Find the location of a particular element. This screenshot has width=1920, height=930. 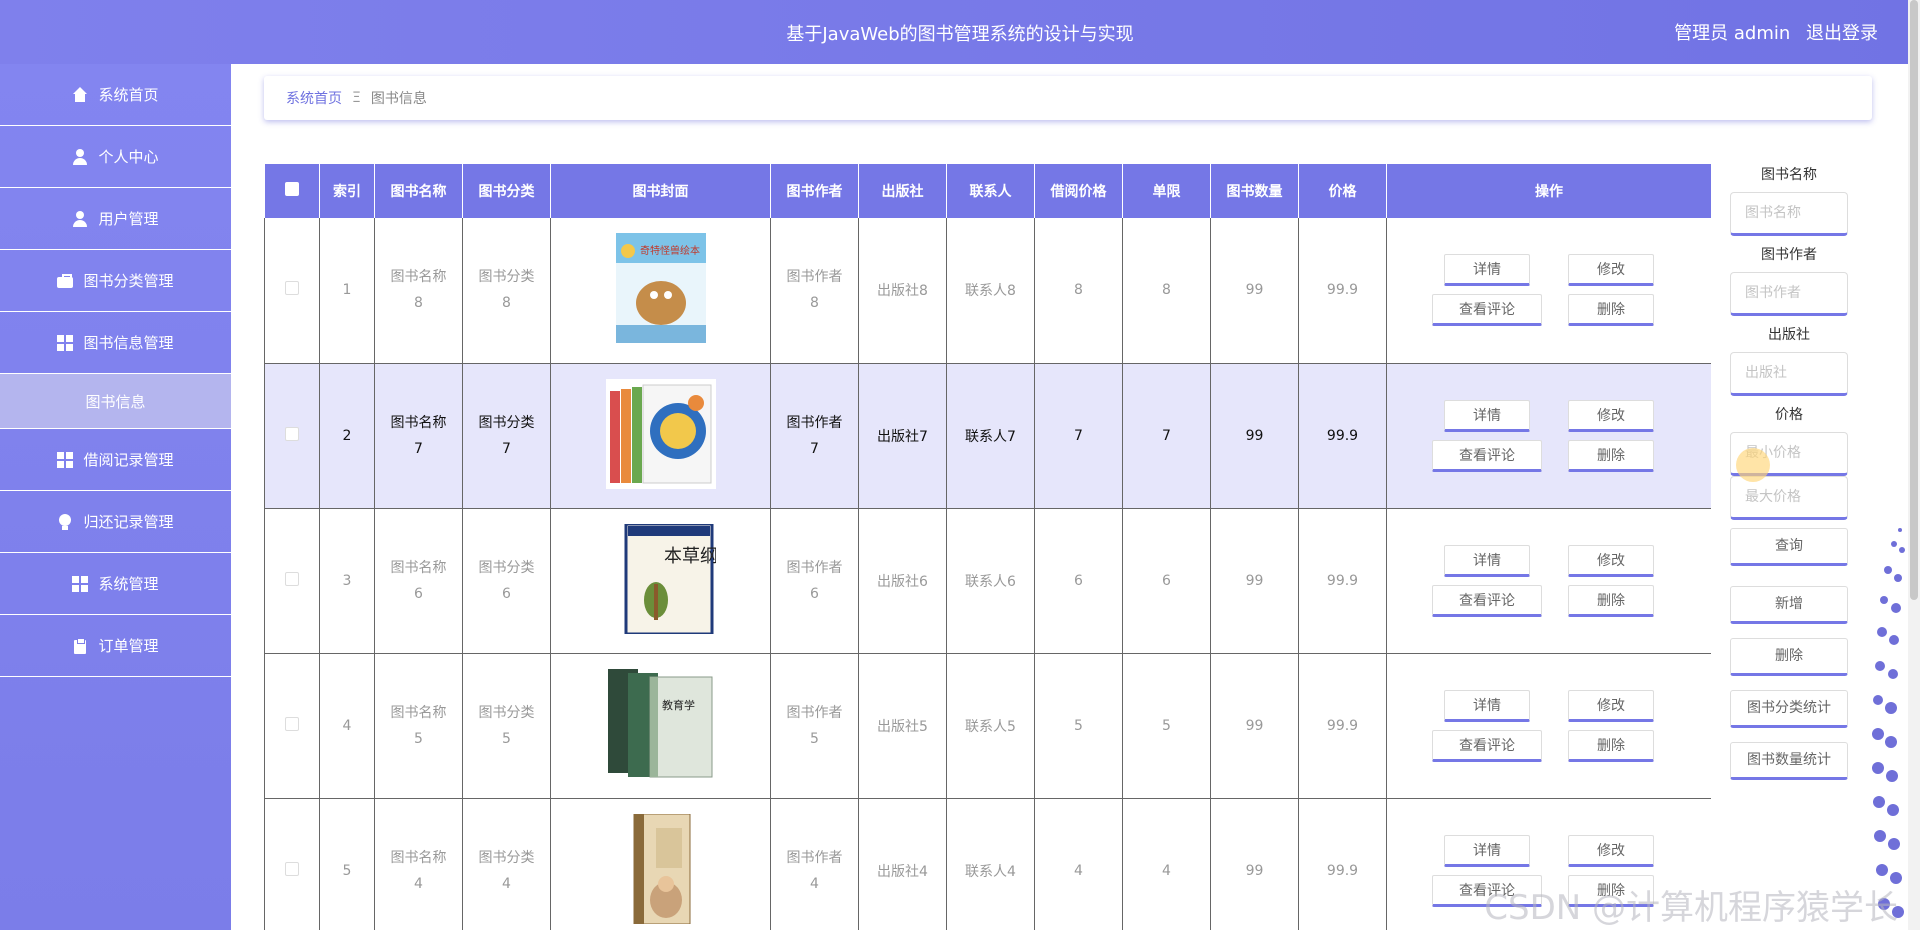

decorative-dots is located at coordinates (1888, 723).